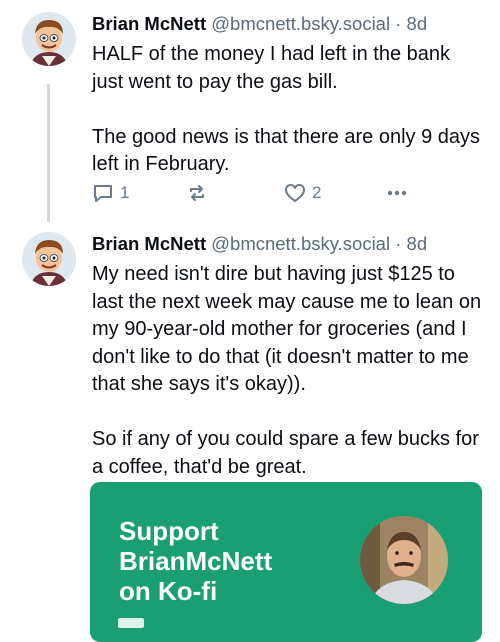 This screenshot has height=642, width=500. I want to click on more-options-button, so click(397, 193).